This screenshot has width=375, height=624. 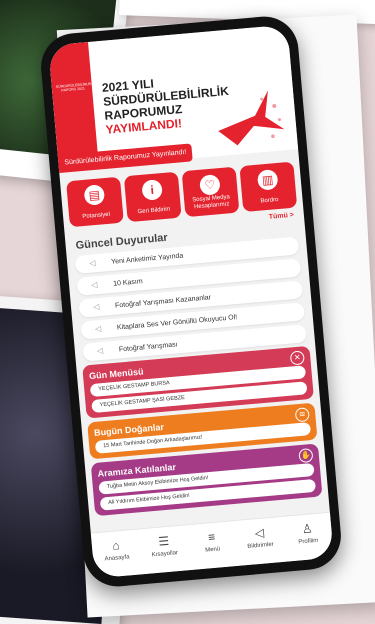 What do you see at coordinates (73, 106) in the screenshot?
I see `banner-side-strip: SÜRDÜRÜLEBİLİRLİK RAPORU 2021` at bounding box center [73, 106].